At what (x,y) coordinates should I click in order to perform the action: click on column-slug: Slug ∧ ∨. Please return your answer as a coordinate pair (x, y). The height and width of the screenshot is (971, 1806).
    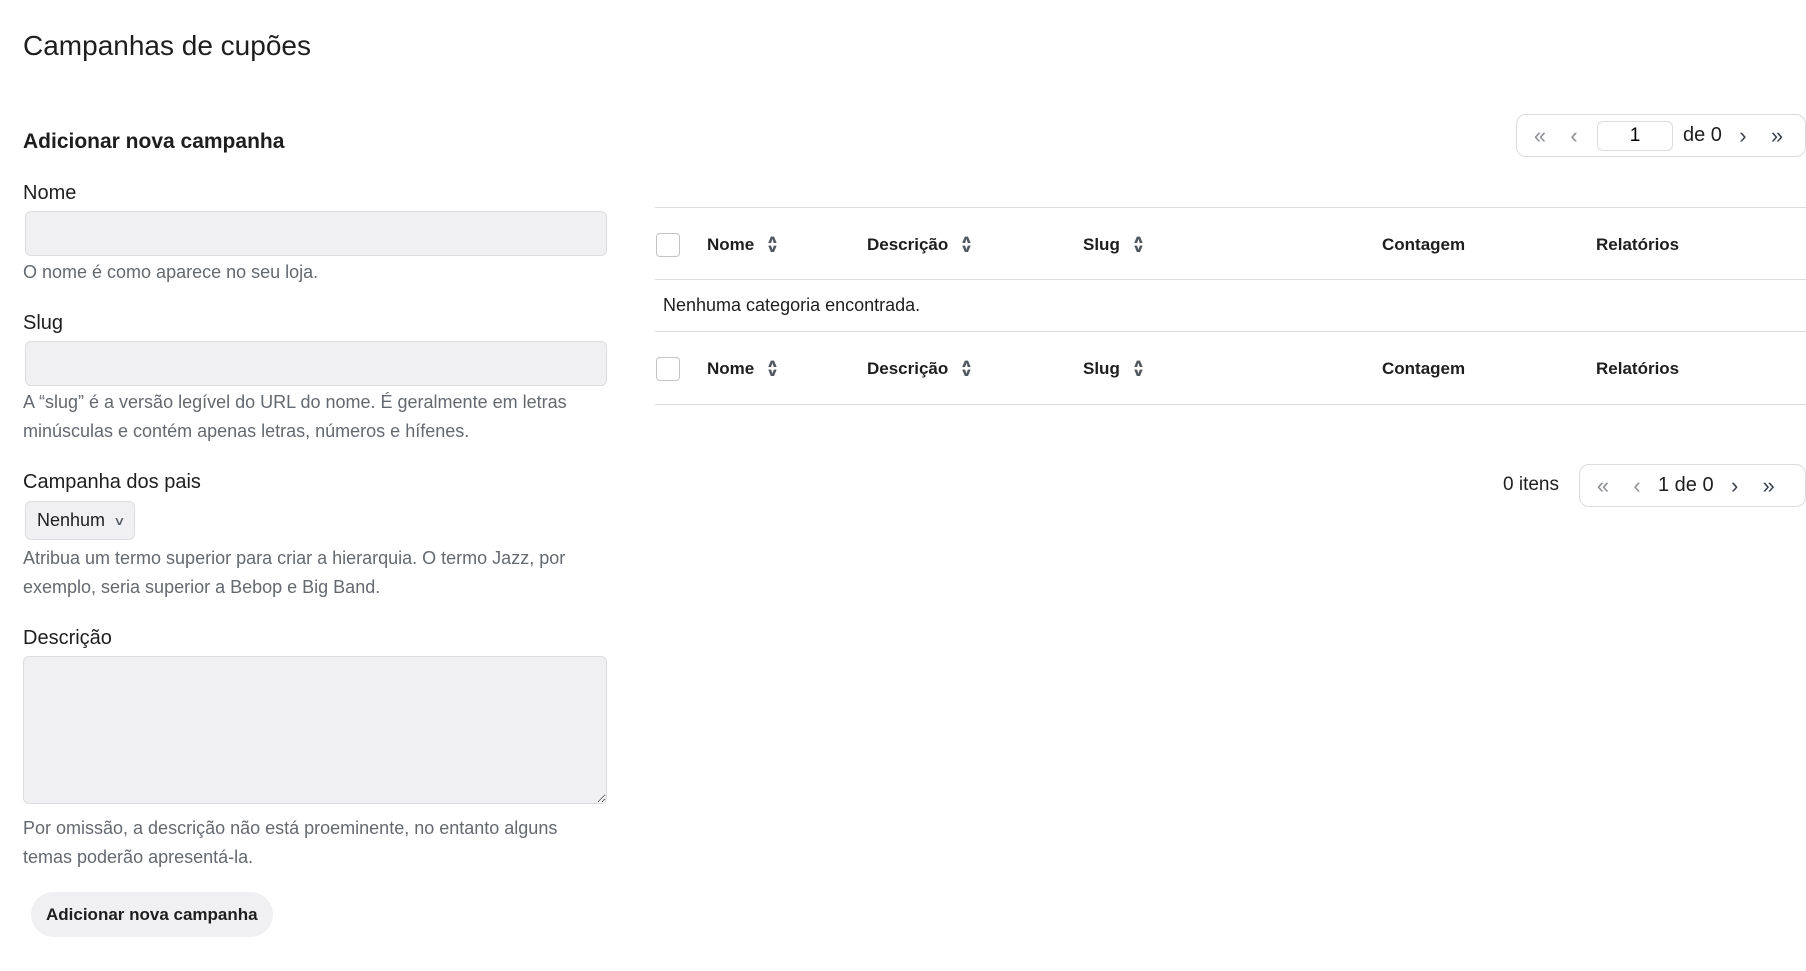
    Looking at the image, I should click on (1114, 245).